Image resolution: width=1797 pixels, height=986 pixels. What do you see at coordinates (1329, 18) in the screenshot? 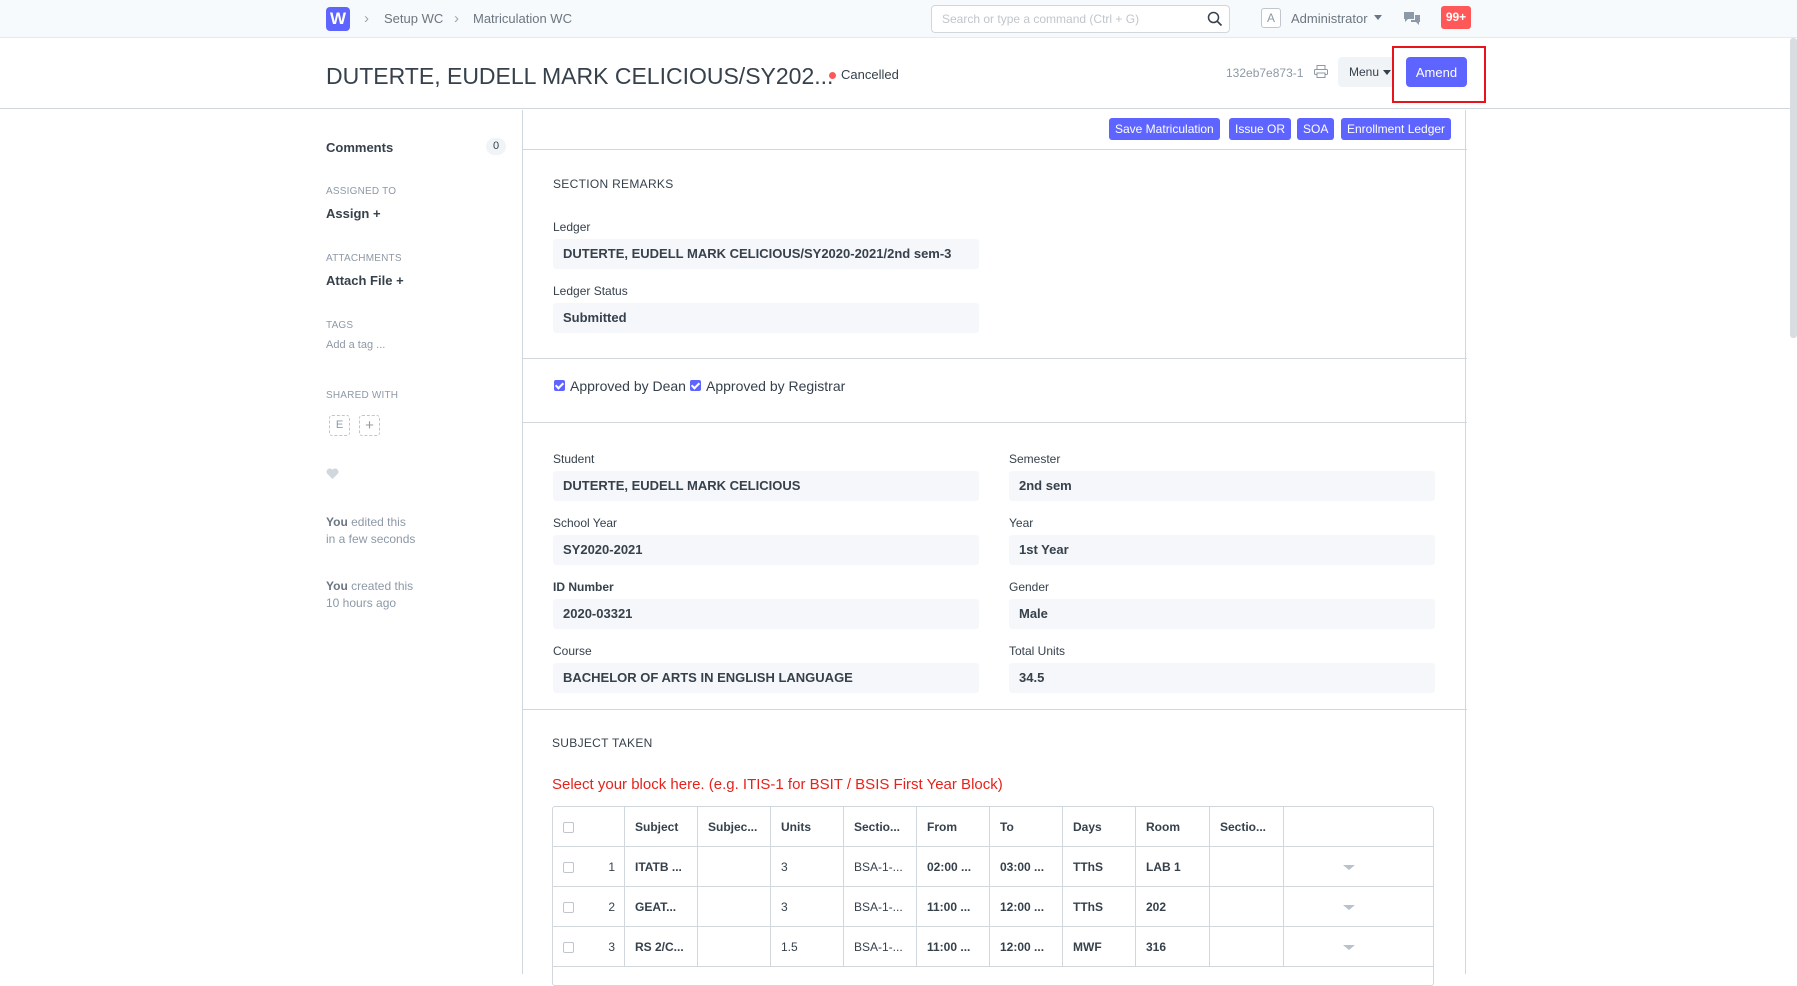
I see `user-menu: Administrator` at bounding box center [1329, 18].